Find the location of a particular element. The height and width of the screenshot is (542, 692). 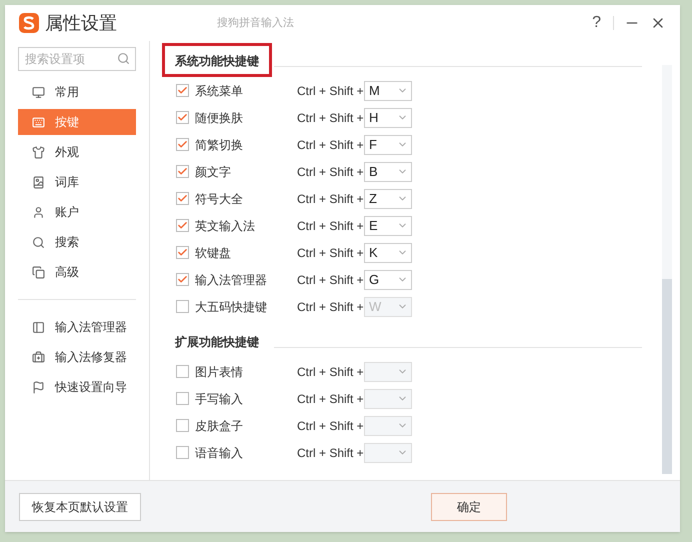

option-label: 皮肤盒子 is located at coordinates (219, 426).